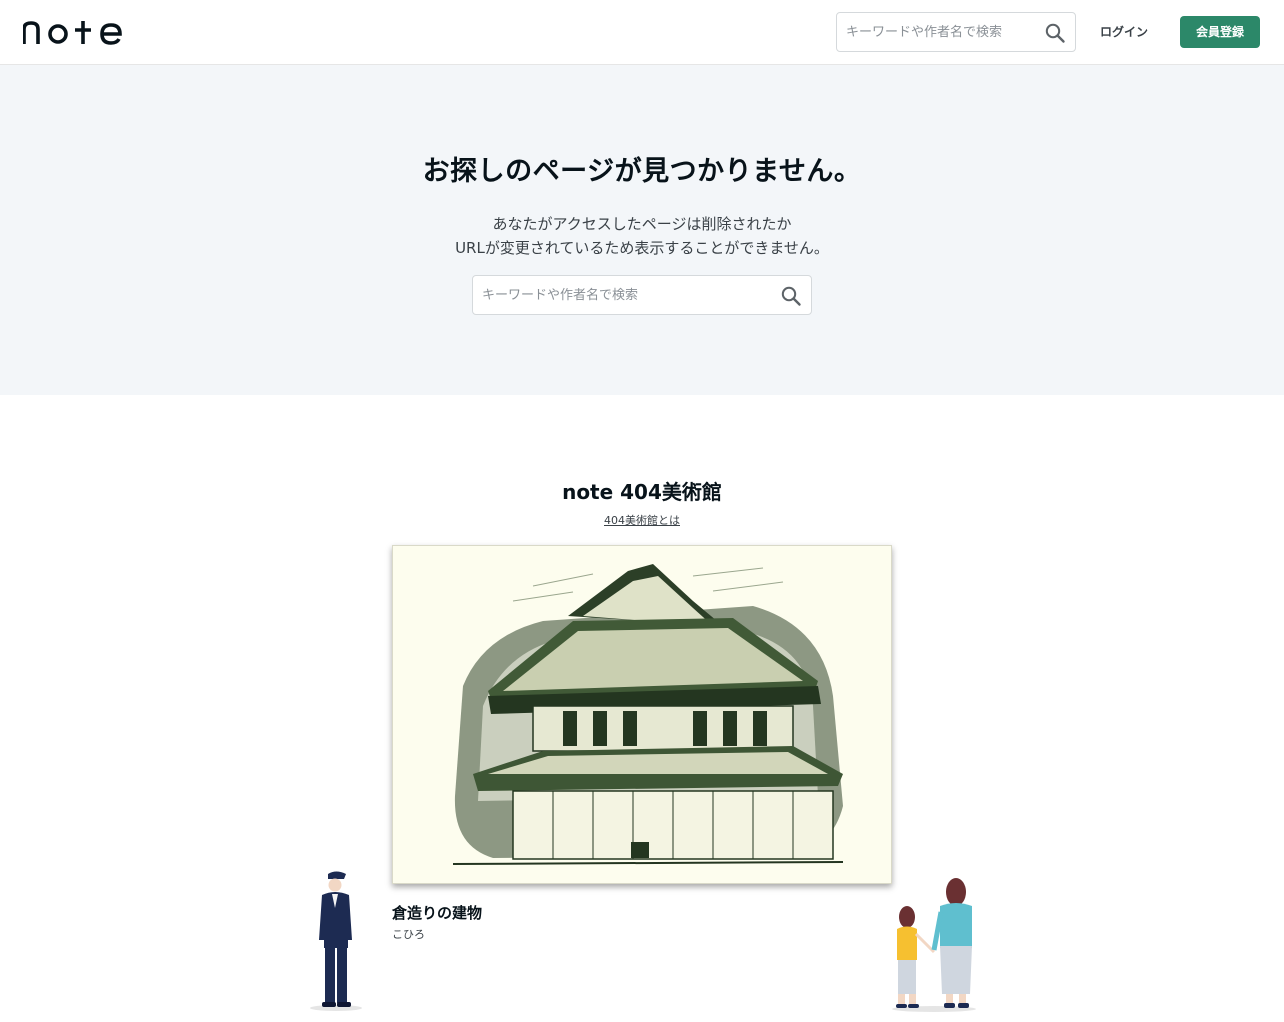  I want to click on header-search-input, so click(941, 32).